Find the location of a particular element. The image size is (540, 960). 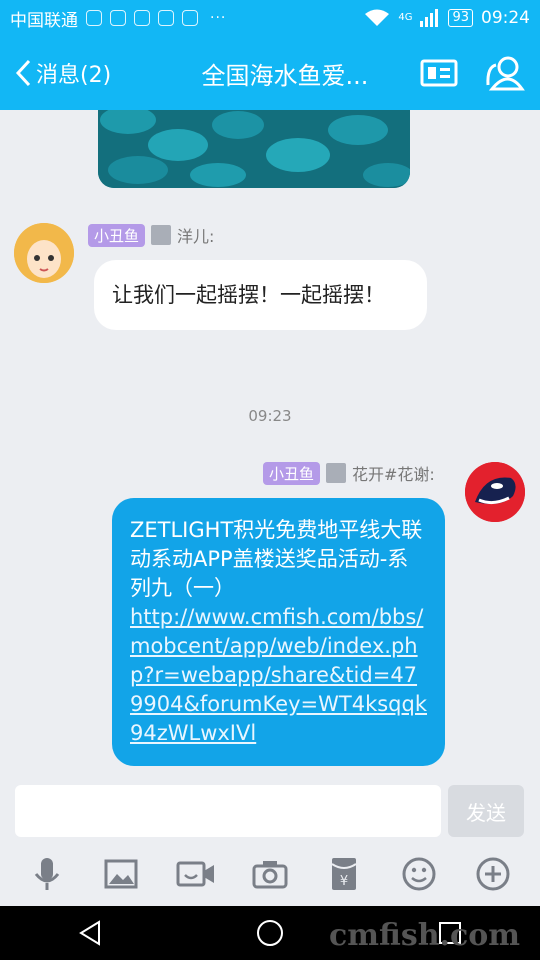

image-message is located at coordinates (254, 149).